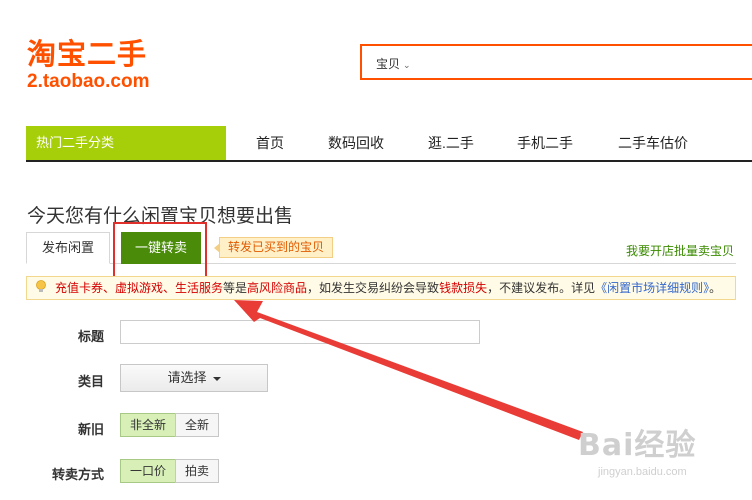  Describe the element at coordinates (277, 288) in the screenshot. I see `warning-high-risk-goods: 高风险商品` at that location.